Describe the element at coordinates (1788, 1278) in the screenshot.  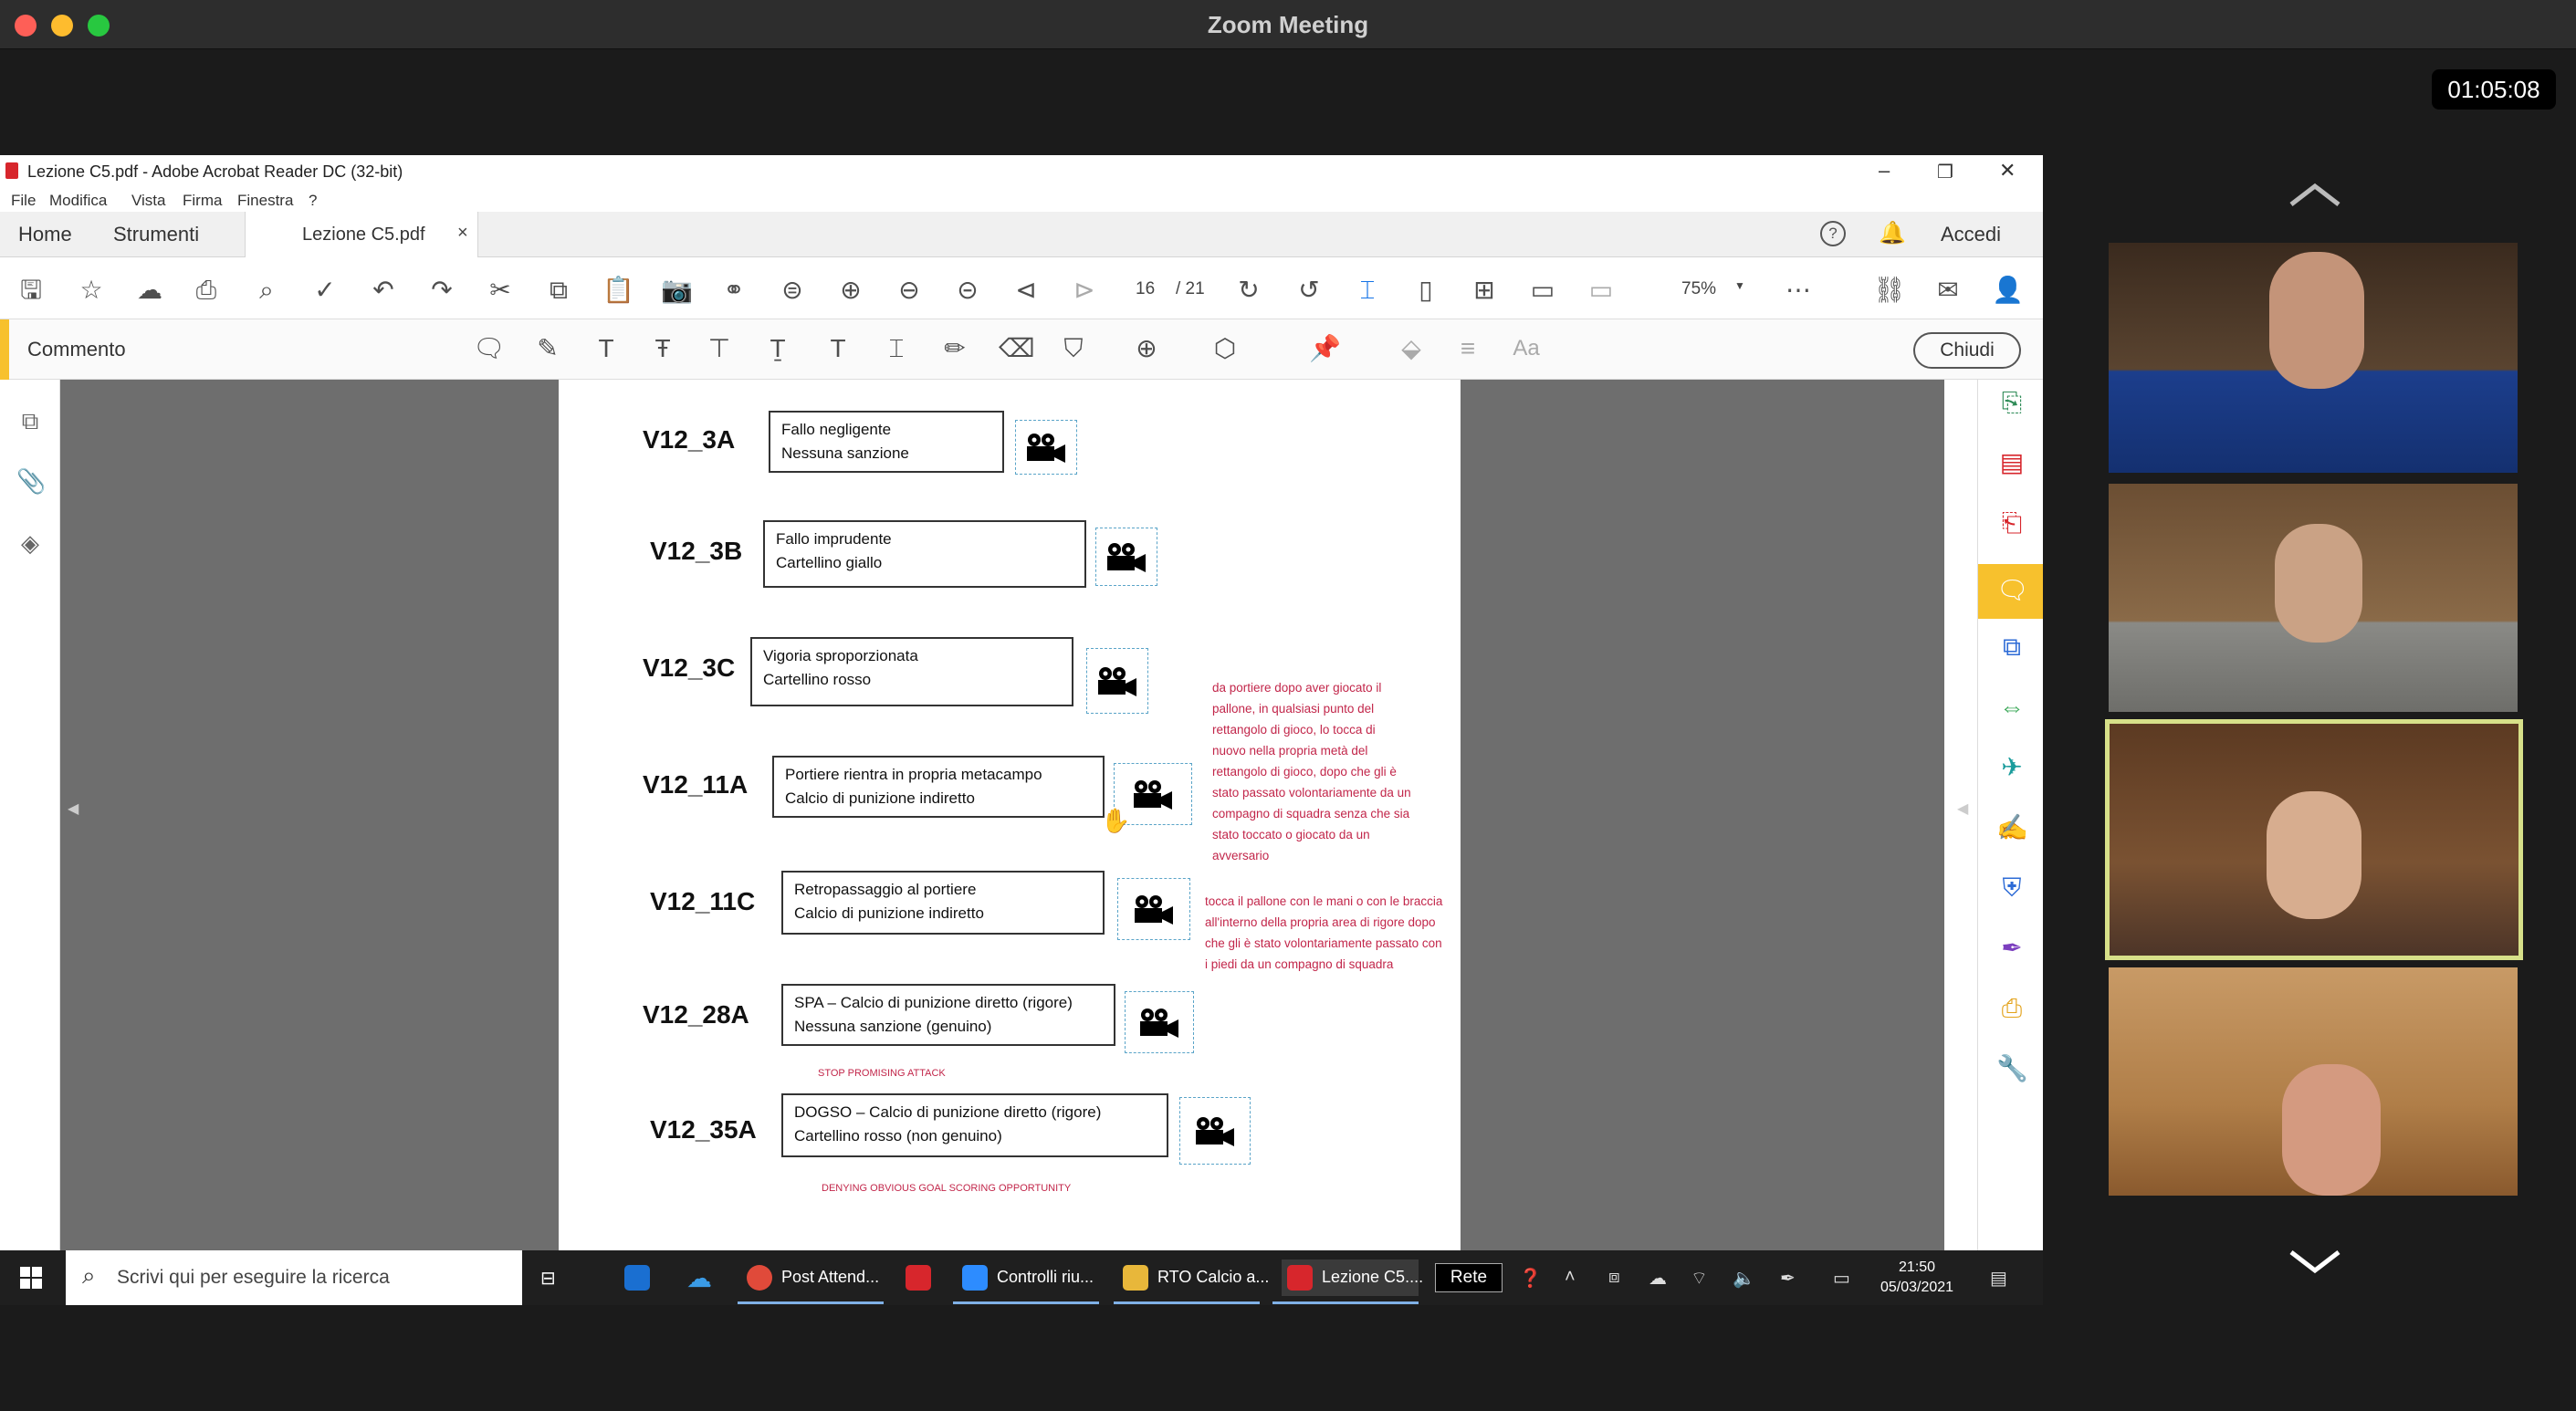
I see `pen-icon: ✒` at that location.